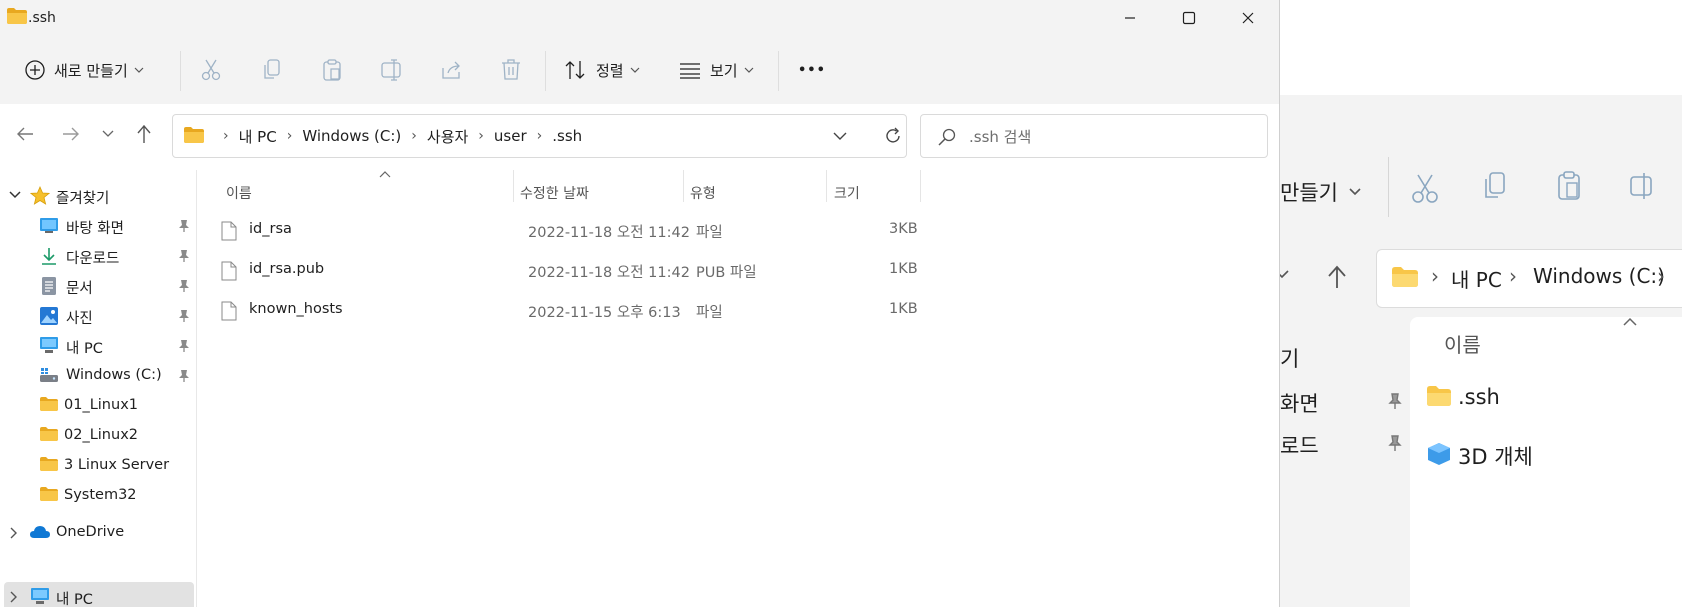 This screenshot has height=607, width=1682. I want to click on paste-icon, so click(332, 70).